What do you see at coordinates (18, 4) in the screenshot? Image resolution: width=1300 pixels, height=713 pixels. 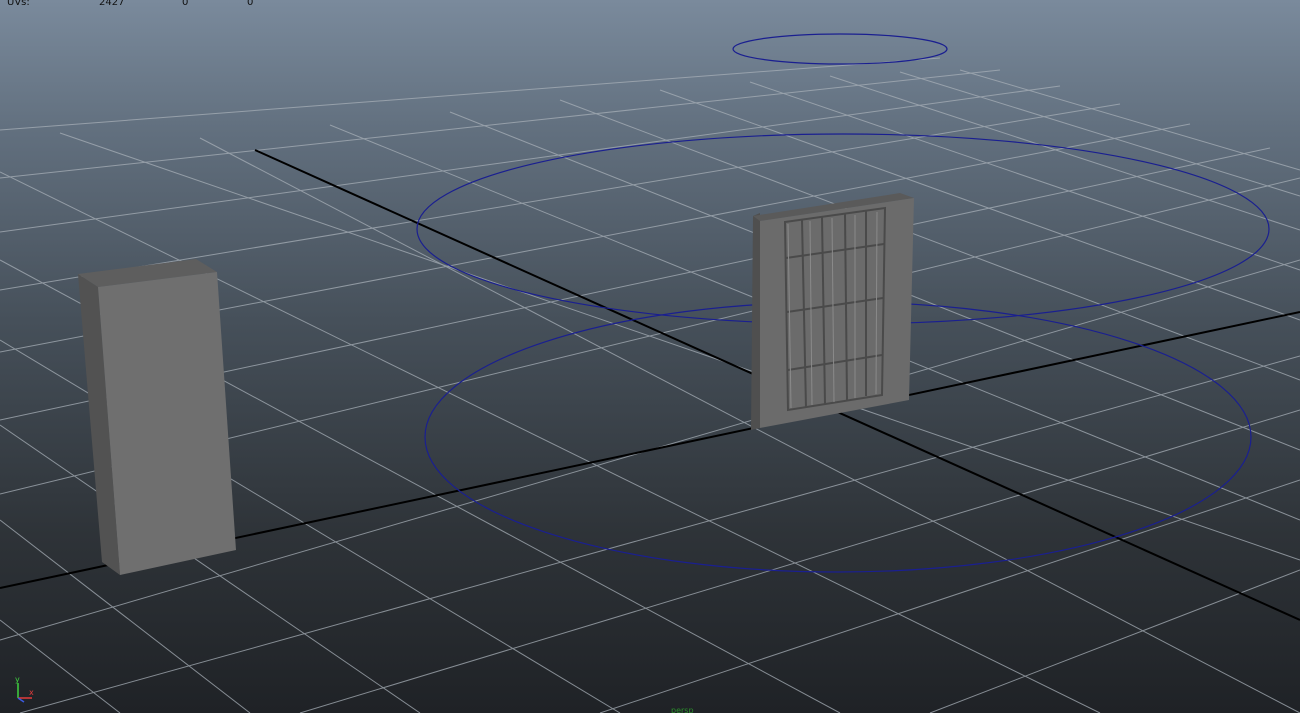 I see `hud-uvs-label: UVs:` at bounding box center [18, 4].